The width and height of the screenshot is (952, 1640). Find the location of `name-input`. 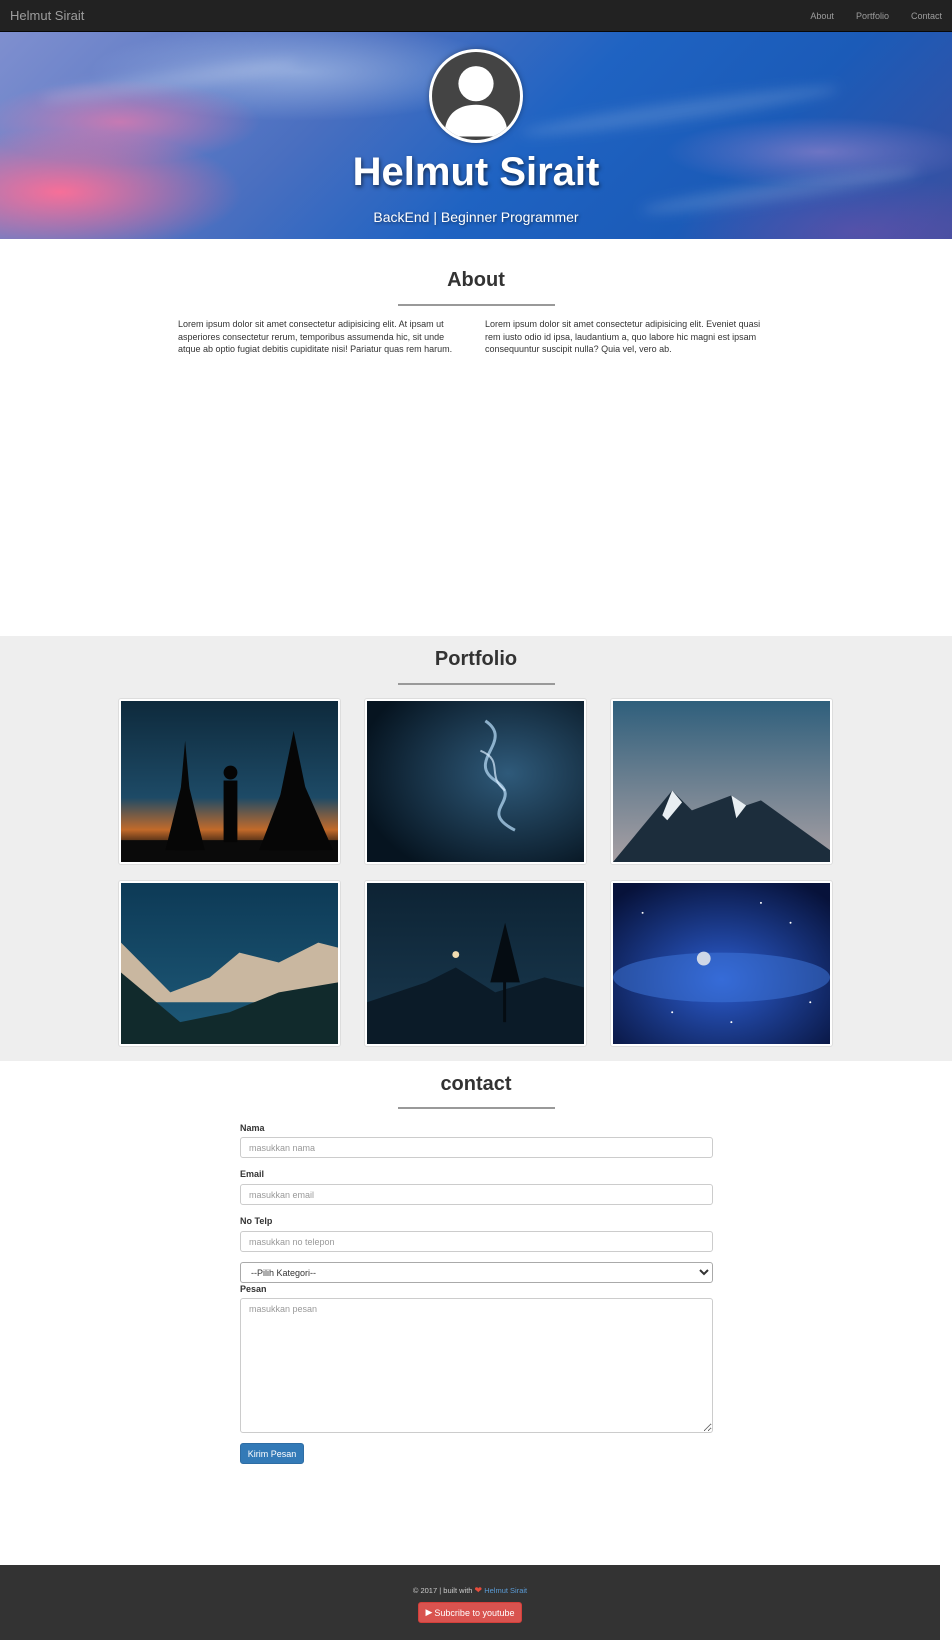

name-input is located at coordinates (476, 1147).